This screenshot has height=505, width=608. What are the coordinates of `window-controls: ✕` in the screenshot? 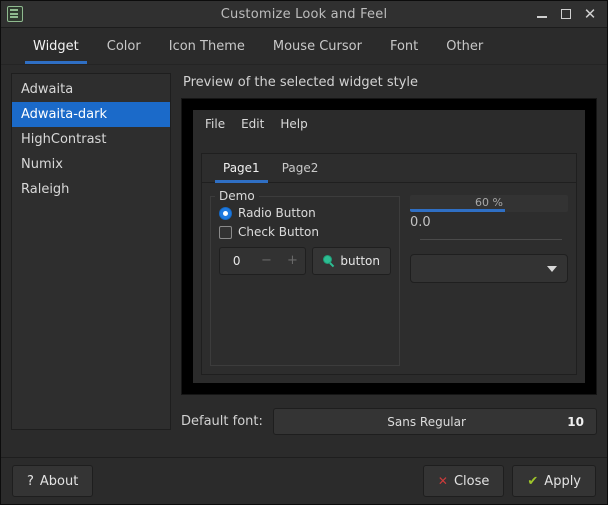 It's located at (569, 14).